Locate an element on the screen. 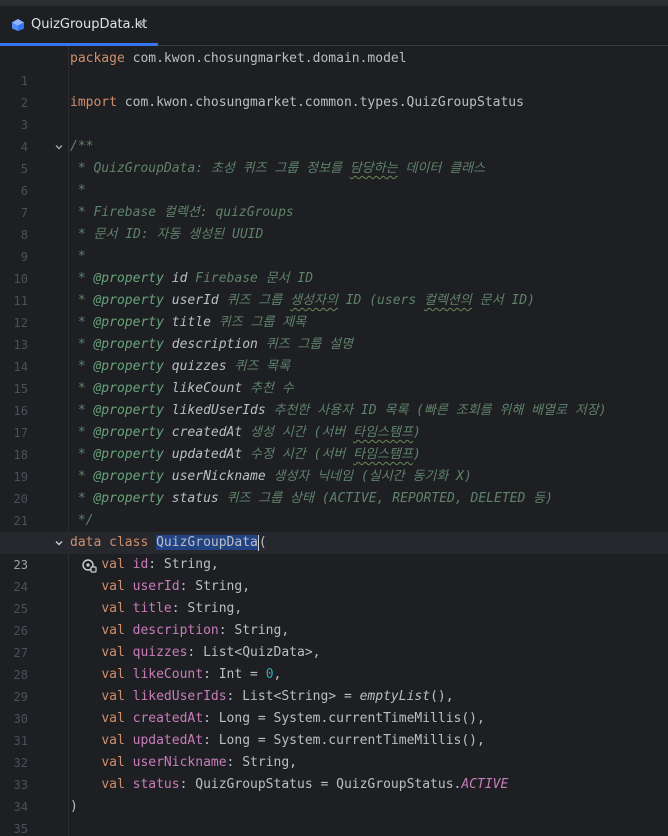  class-name-selected: QuizGroupData is located at coordinates (207, 542).